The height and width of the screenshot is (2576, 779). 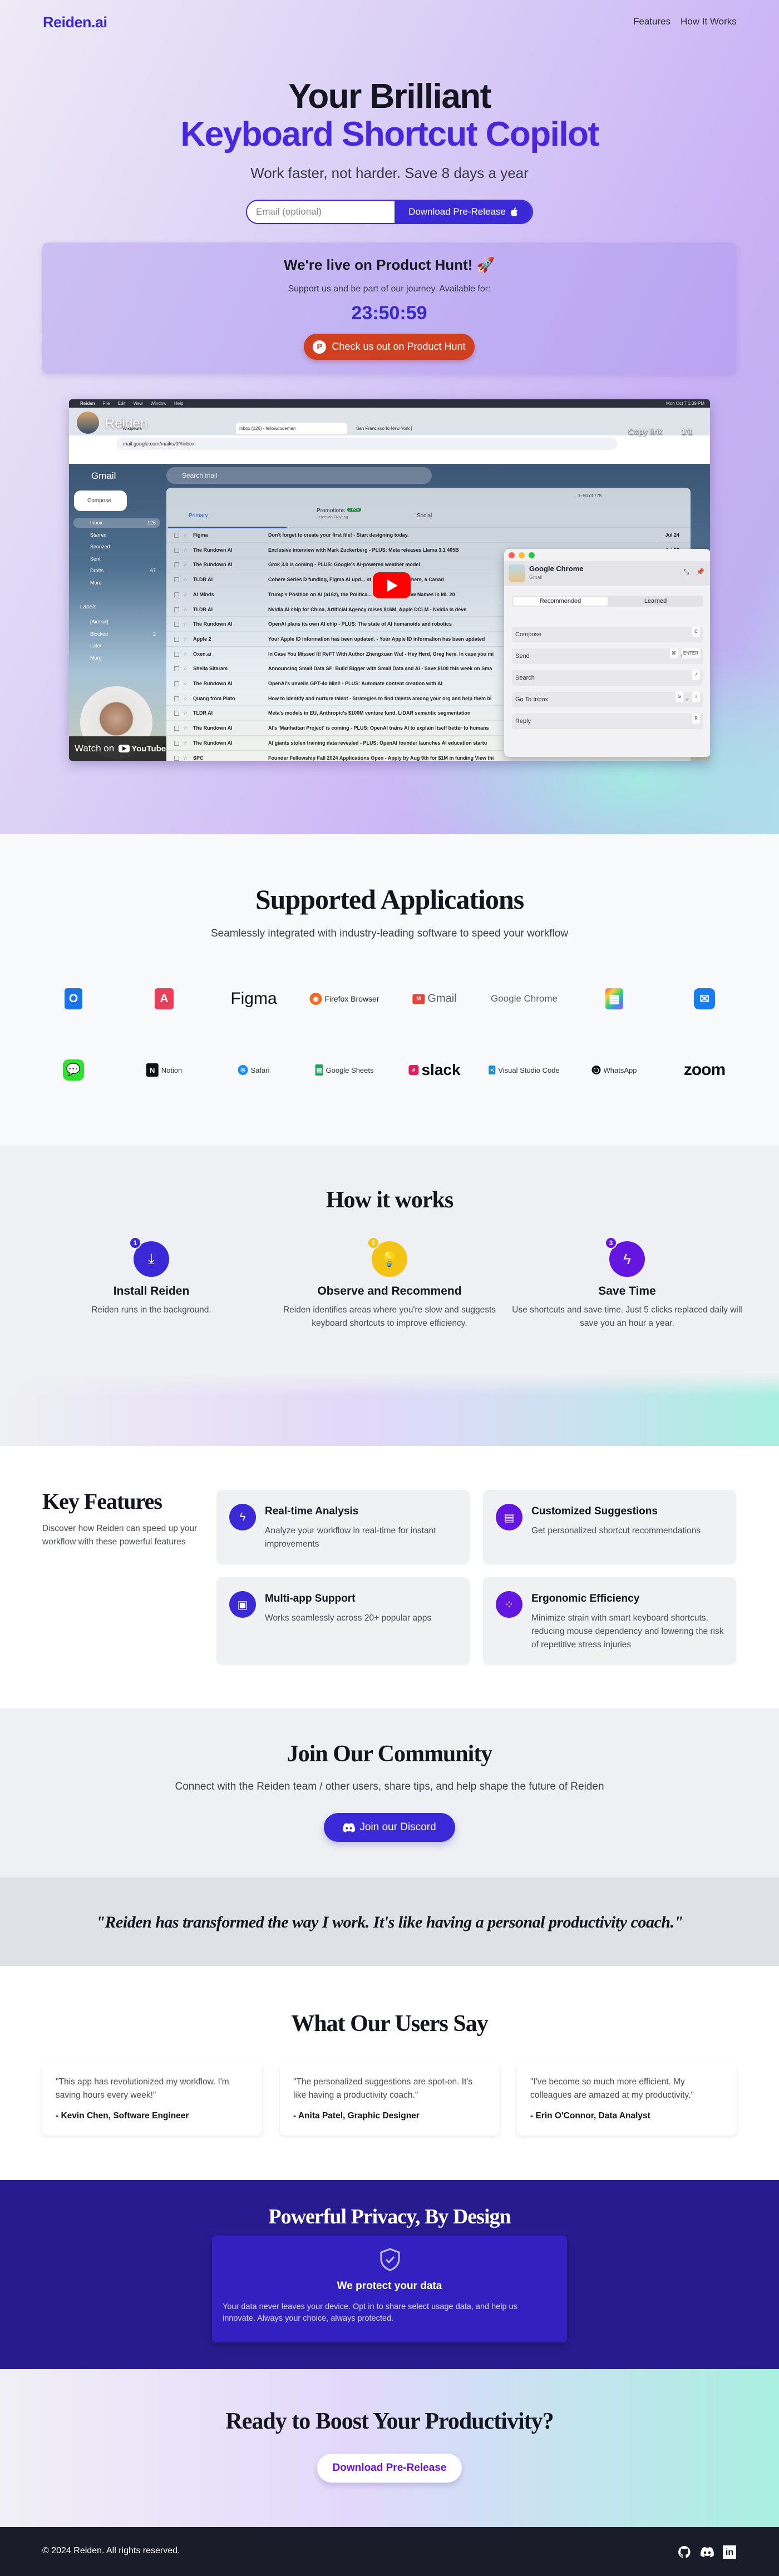 What do you see at coordinates (116, 583) in the screenshot?
I see `sidebar-item-more: More` at bounding box center [116, 583].